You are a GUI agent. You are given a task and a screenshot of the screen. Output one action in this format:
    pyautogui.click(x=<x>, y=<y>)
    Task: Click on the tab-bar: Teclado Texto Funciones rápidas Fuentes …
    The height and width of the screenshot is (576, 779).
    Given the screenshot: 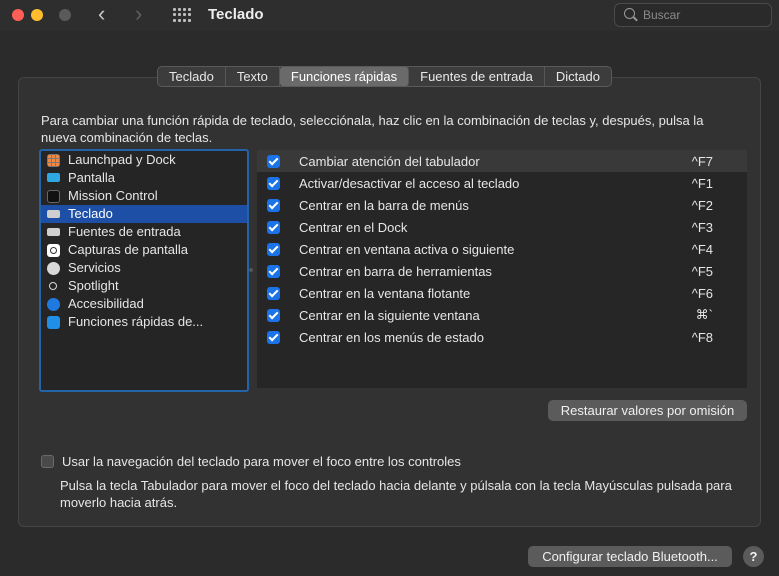 What is the action you would take?
    pyautogui.click(x=384, y=76)
    